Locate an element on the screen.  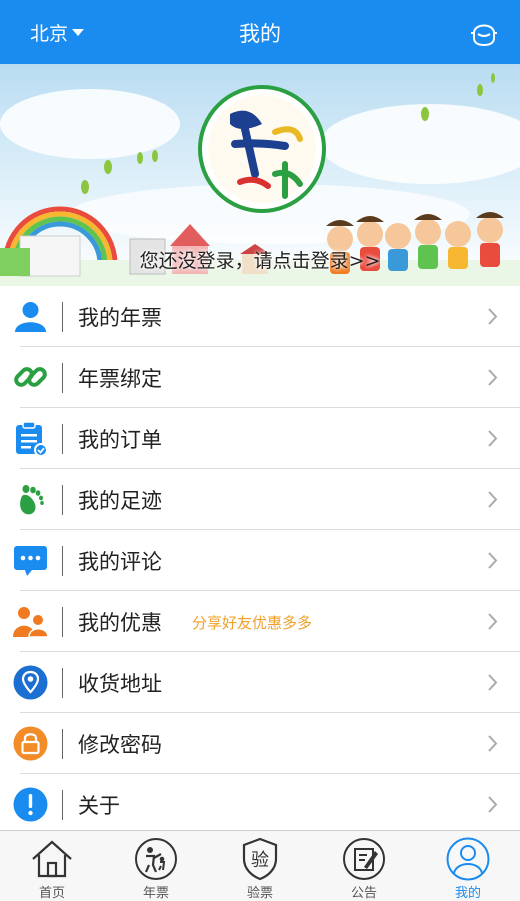
home-icon is located at coordinates (52, 859).